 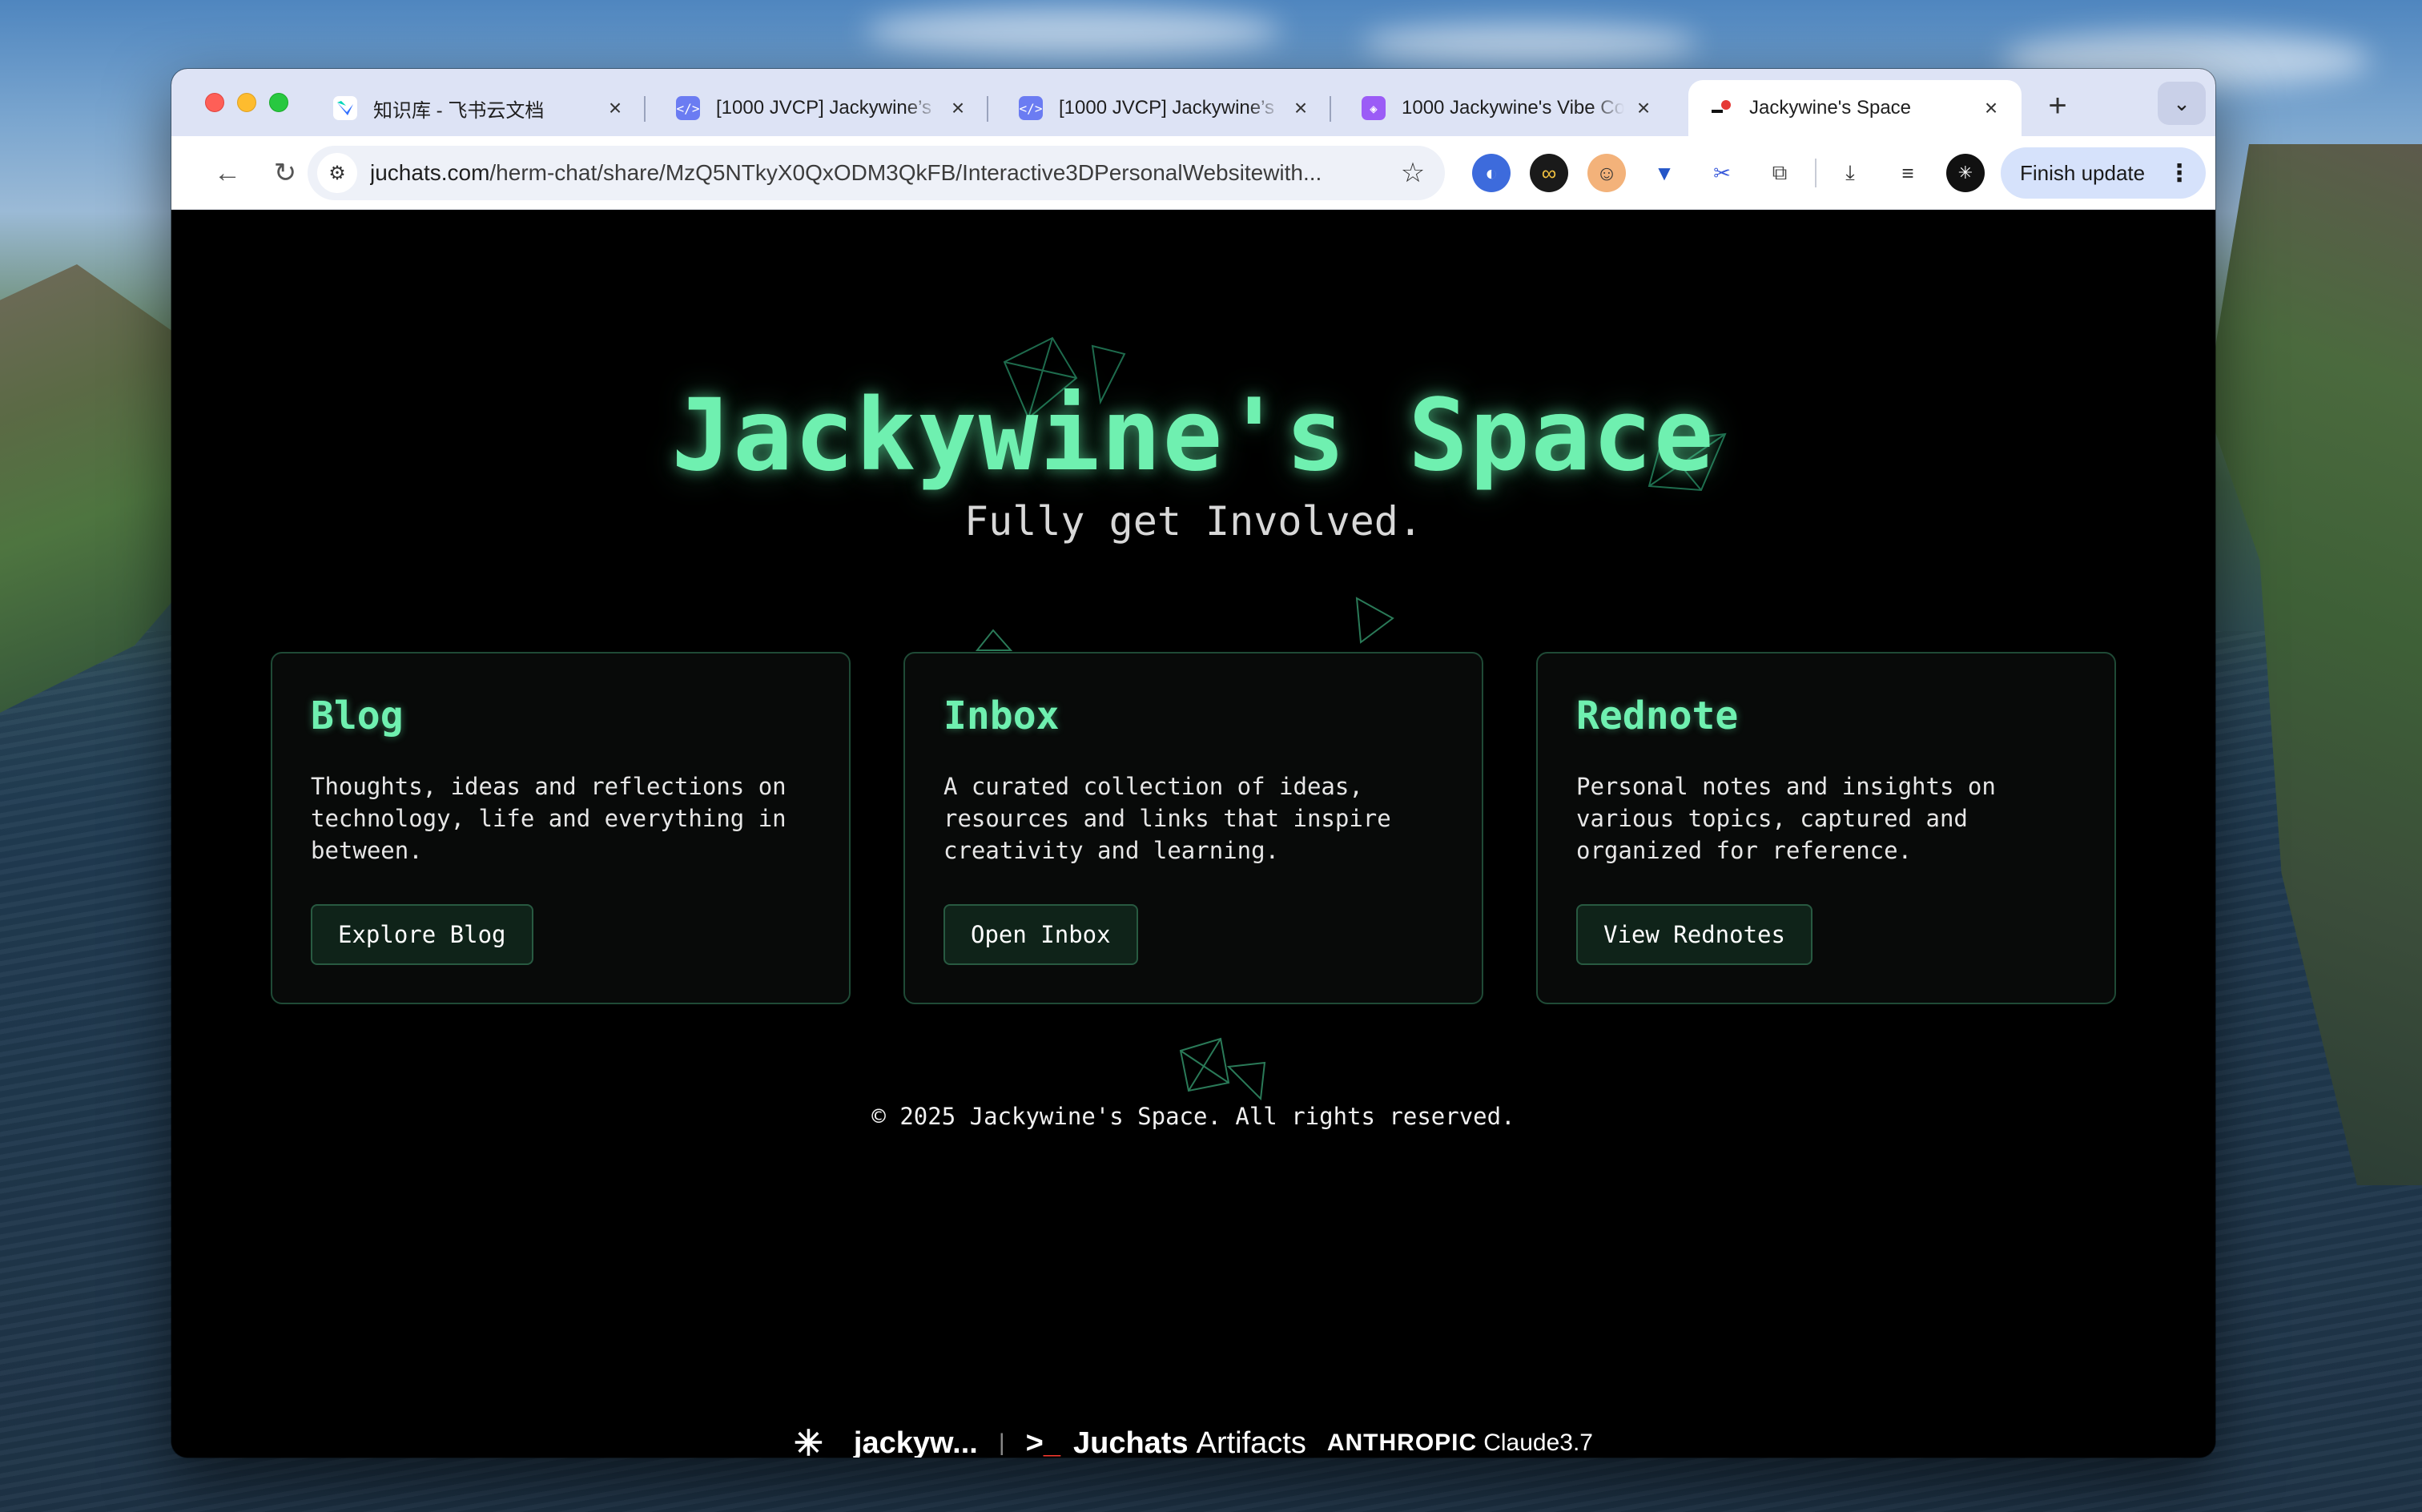 What do you see at coordinates (1606, 173) in the screenshot?
I see `extension-avatar-icon: ☺` at bounding box center [1606, 173].